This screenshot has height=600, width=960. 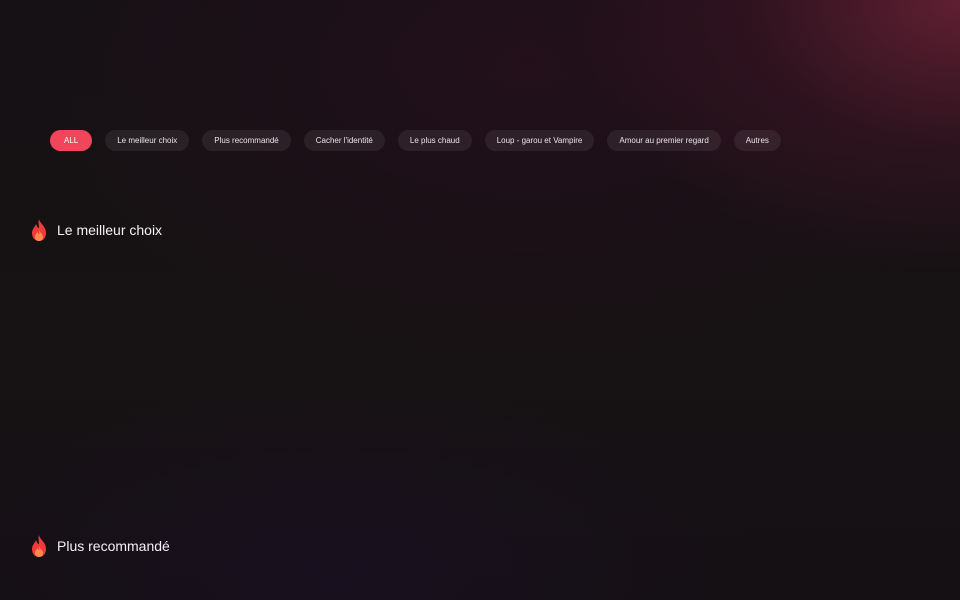 I want to click on category-chip-hidden-identity: Cacher l'identité, so click(x=344, y=140).